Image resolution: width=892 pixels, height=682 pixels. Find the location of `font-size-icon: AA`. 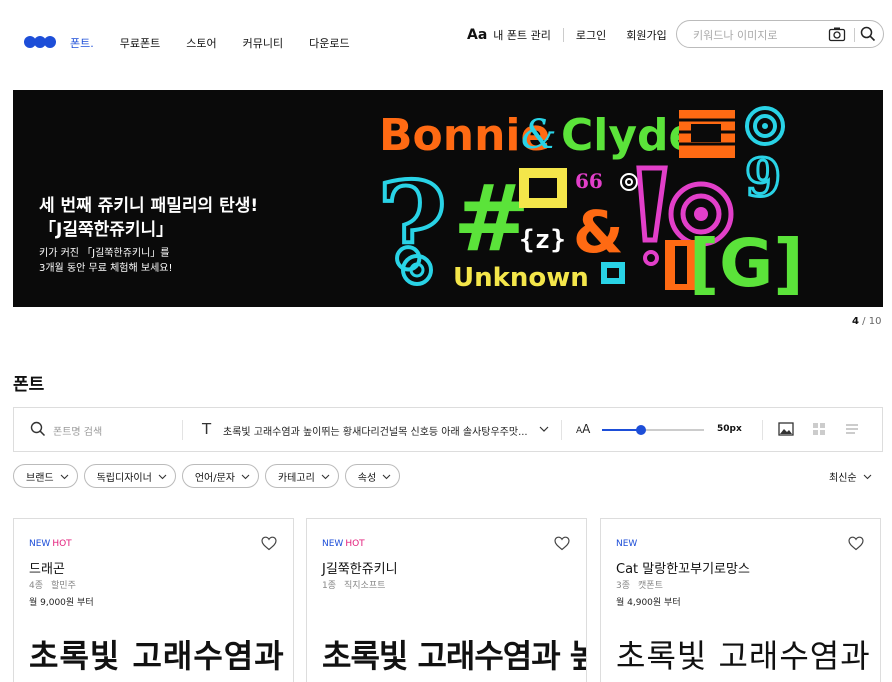

font-size-icon: AA is located at coordinates (583, 429).